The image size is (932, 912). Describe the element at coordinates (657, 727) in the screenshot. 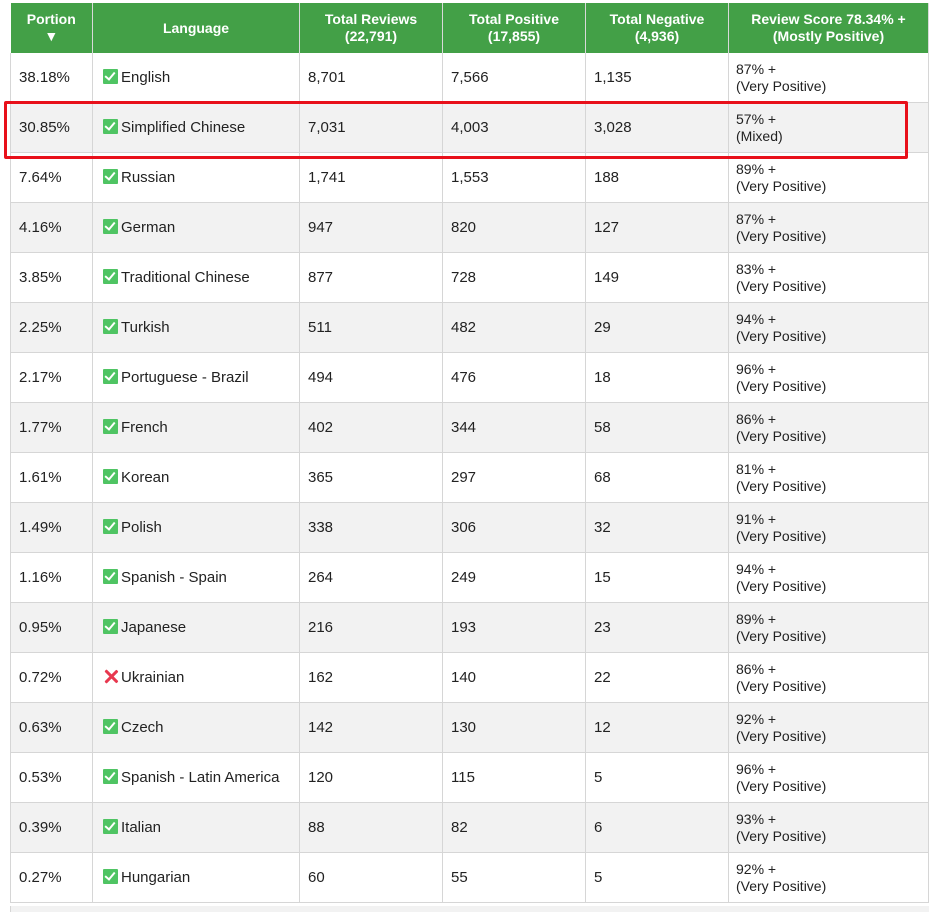

I see `total-negative-cell: 12` at that location.